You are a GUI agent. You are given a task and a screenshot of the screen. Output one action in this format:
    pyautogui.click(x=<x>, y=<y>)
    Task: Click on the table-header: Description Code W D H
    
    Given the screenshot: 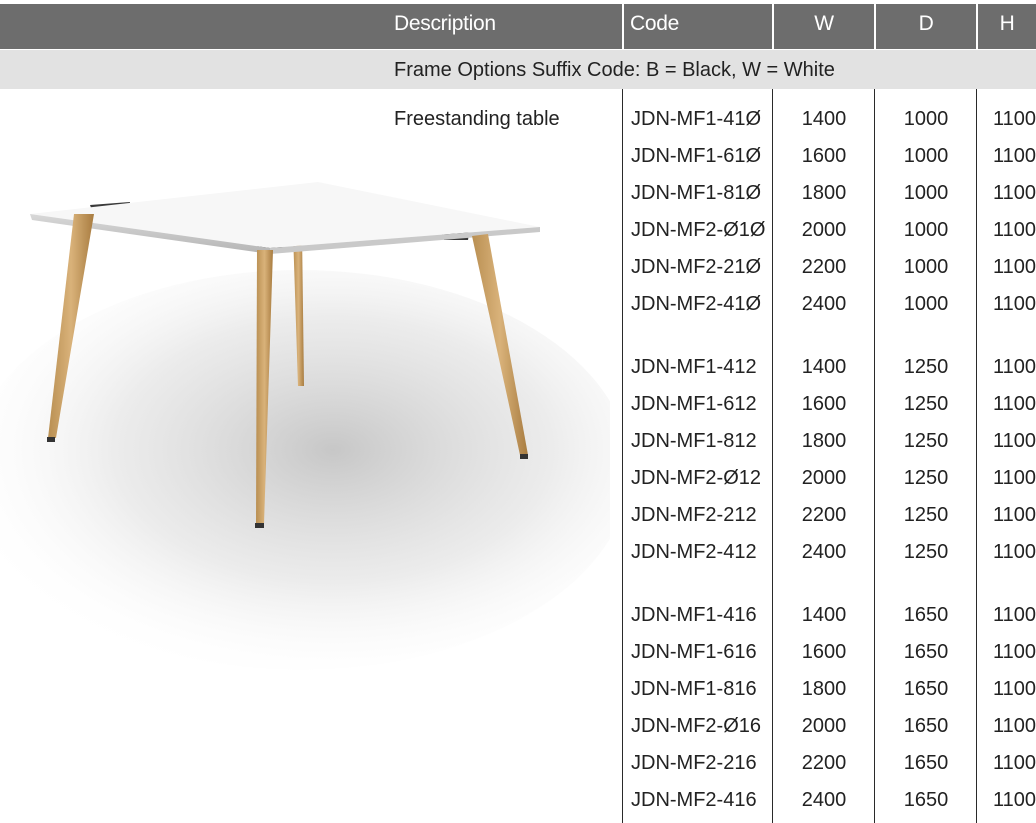 What is the action you would take?
    pyautogui.click(x=518, y=26)
    